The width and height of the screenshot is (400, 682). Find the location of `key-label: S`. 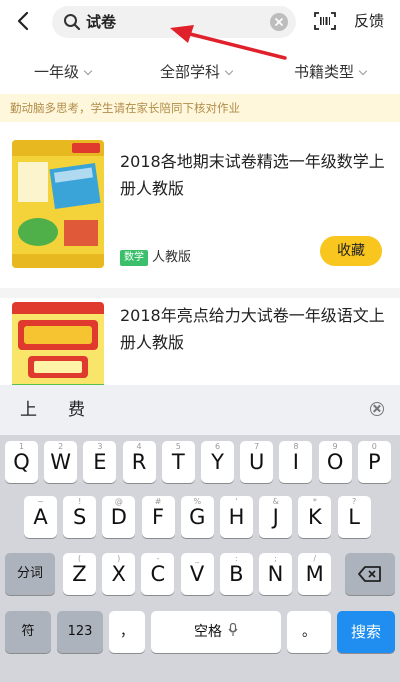

key-label: S is located at coordinates (80, 517).